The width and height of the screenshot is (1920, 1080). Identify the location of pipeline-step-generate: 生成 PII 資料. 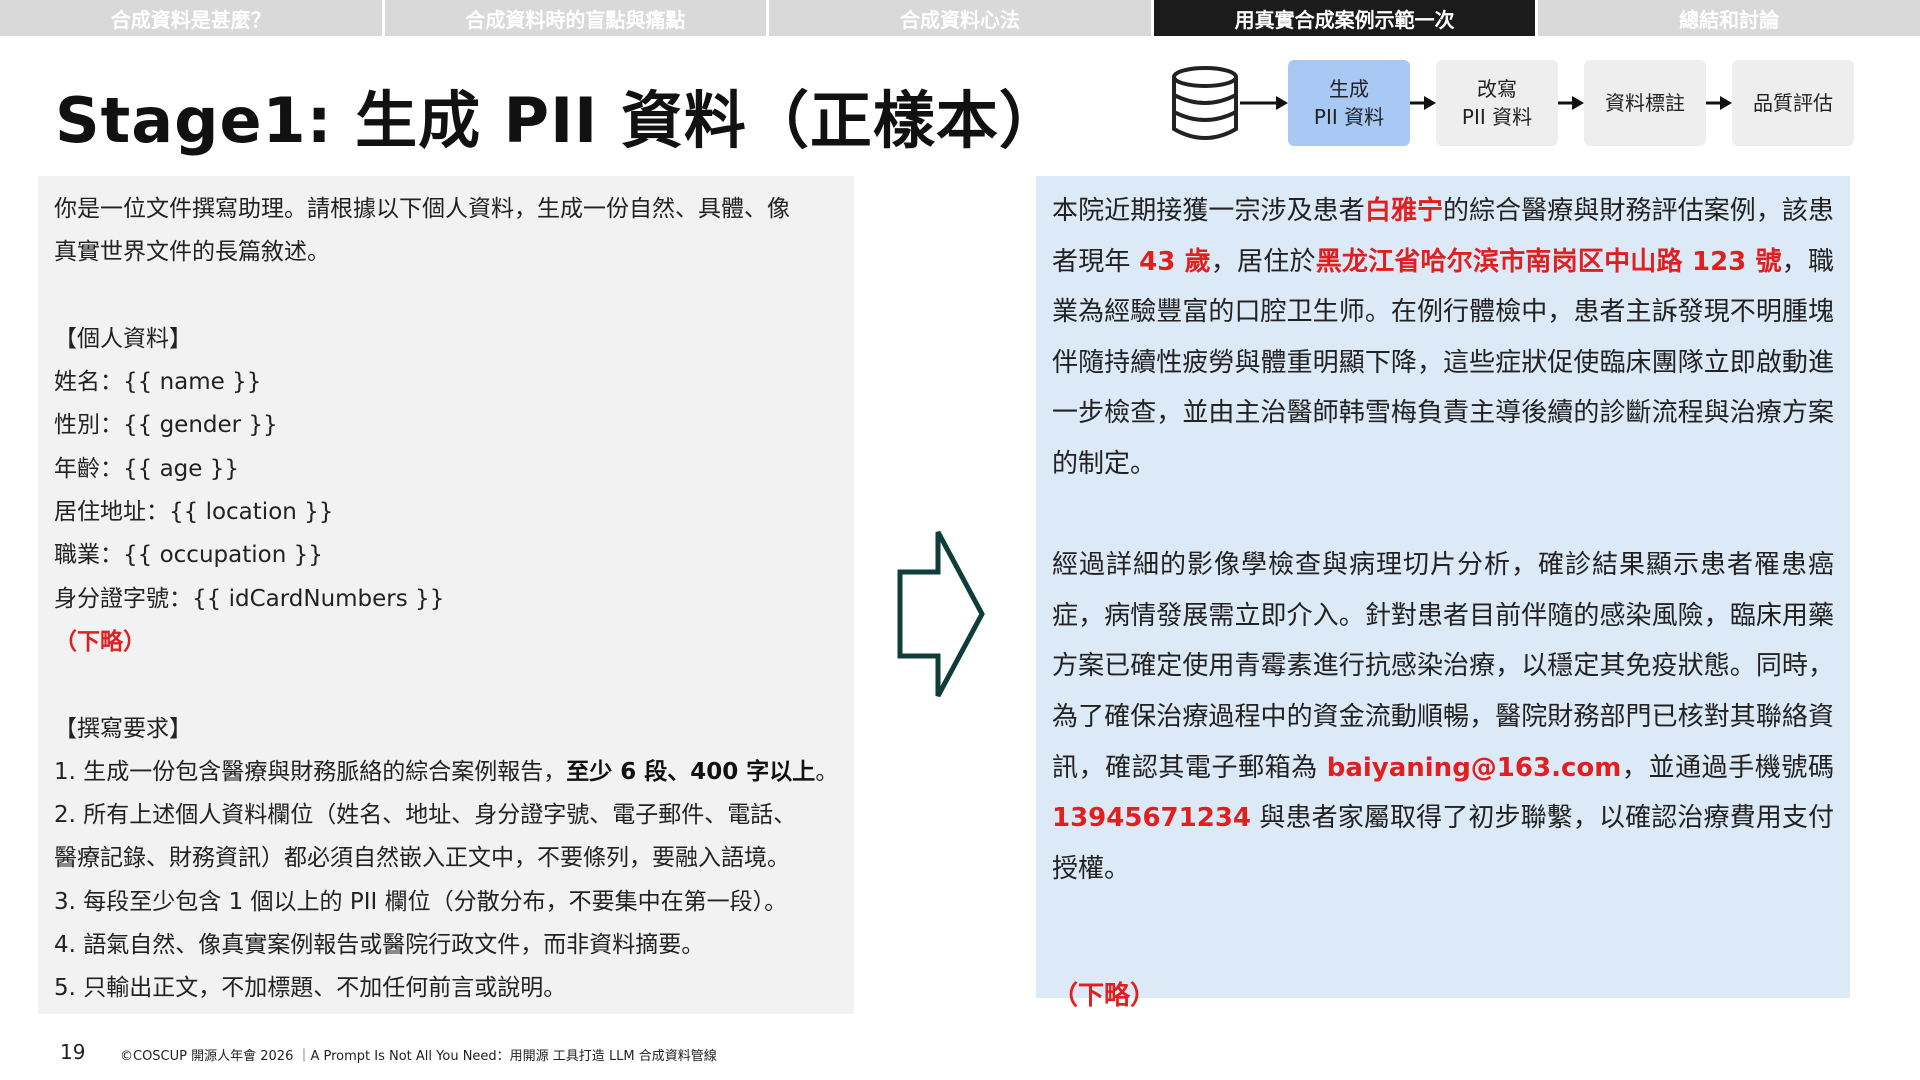
(1349, 103).